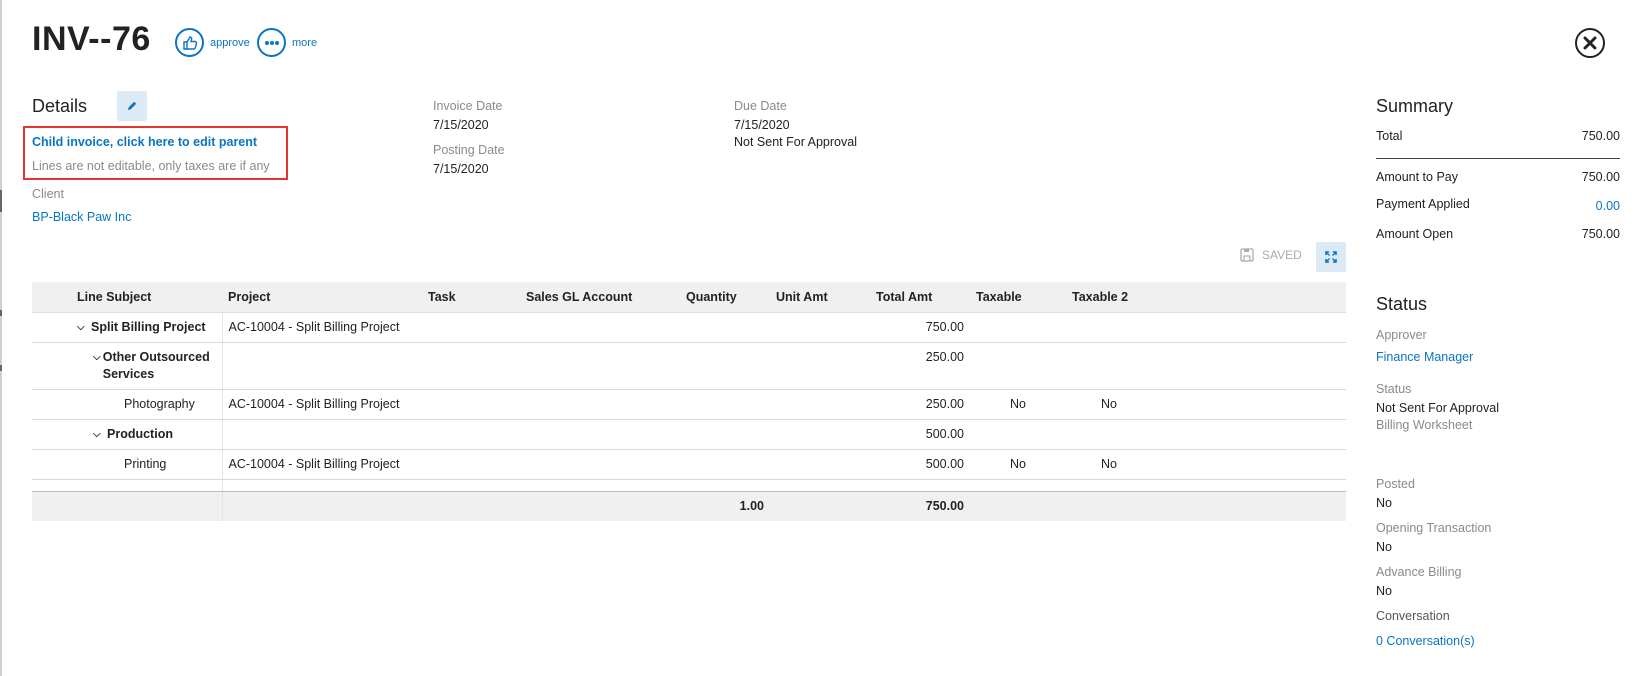 This screenshot has height=676, width=1641. What do you see at coordinates (1, 338) in the screenshot?
I see `left-edge` at bounding box center [1, 338].